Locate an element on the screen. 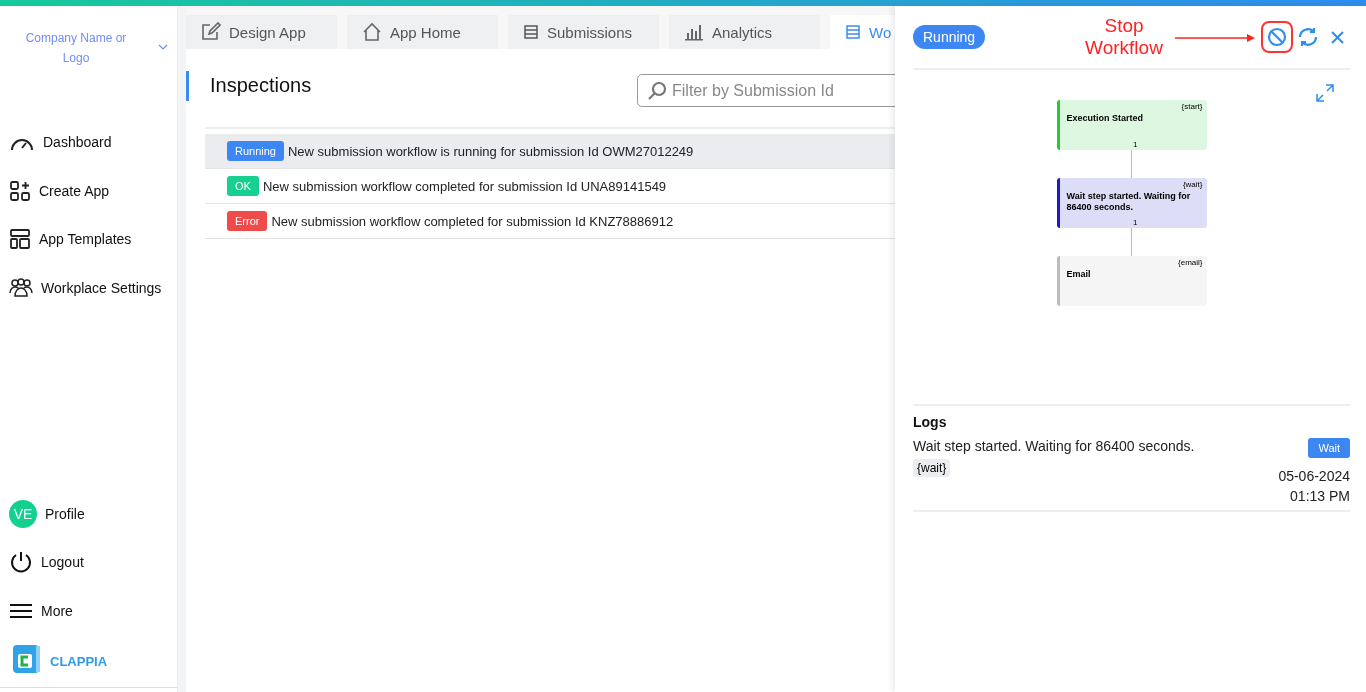  stop-button is located at coordinates (1277, 37).